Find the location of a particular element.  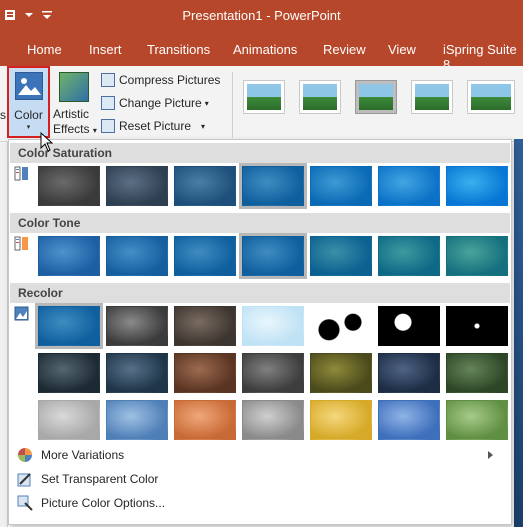

tone-section-icon is located at coordinates (21, 243).